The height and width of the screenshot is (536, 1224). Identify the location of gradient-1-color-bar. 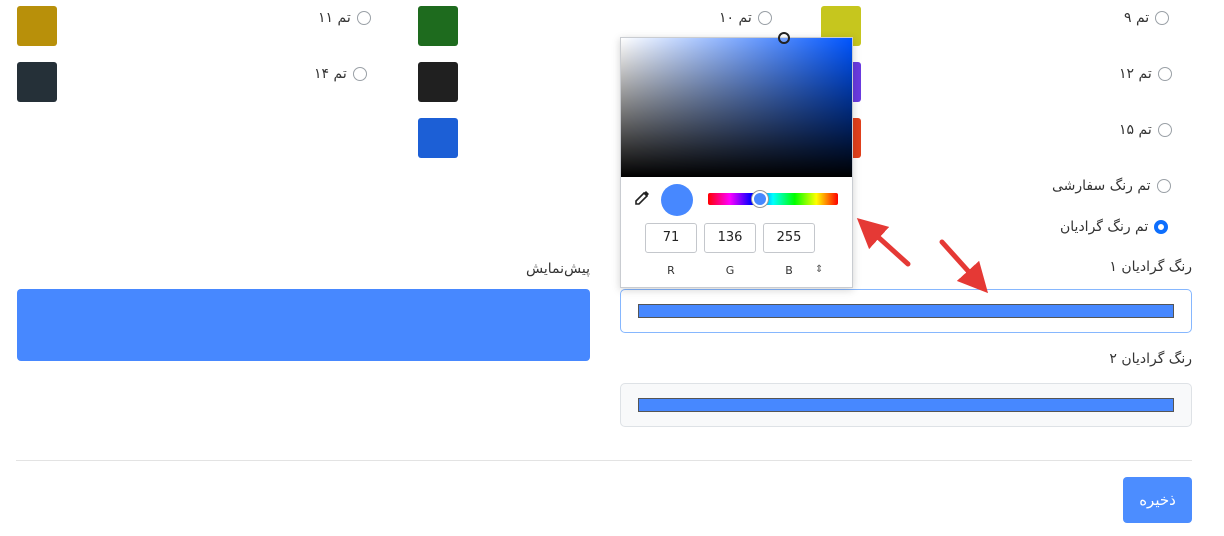
(906, 311).